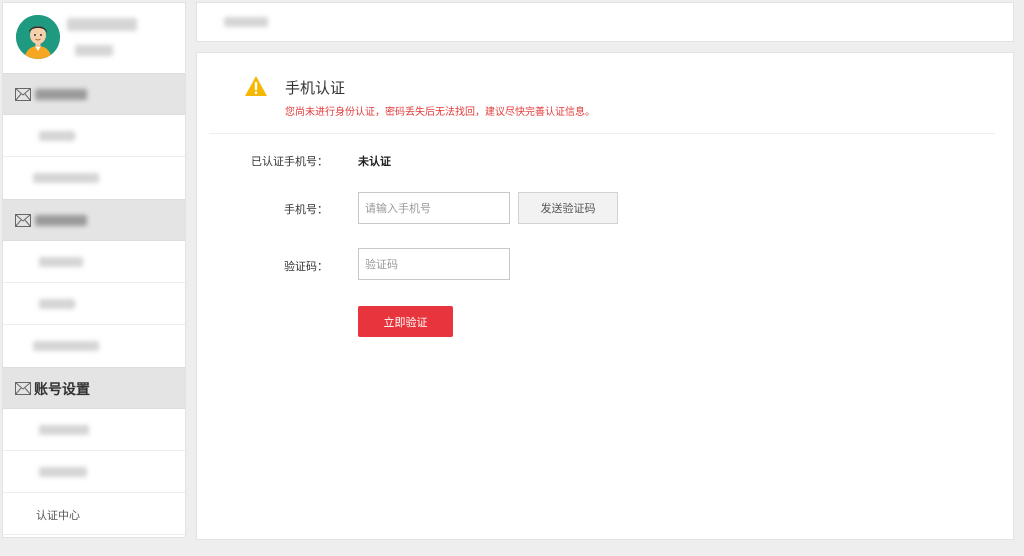  I want to click on user-profile, so click(94, 38).